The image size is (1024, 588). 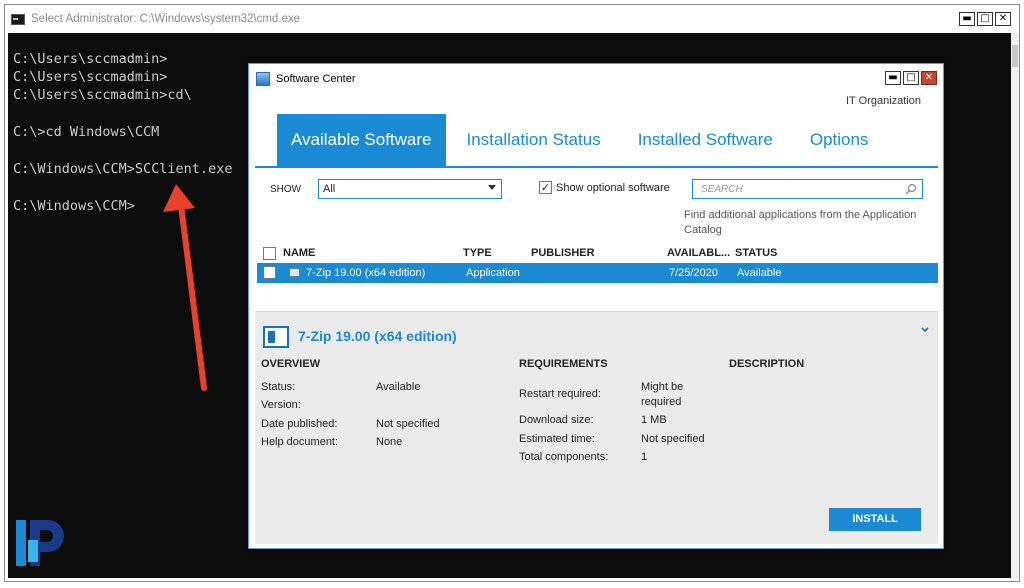 What do you see at coordinates (1003, 19) in the screenshot?
I see `cmd-close-button: ✕` at bounding box center [1003, 19].